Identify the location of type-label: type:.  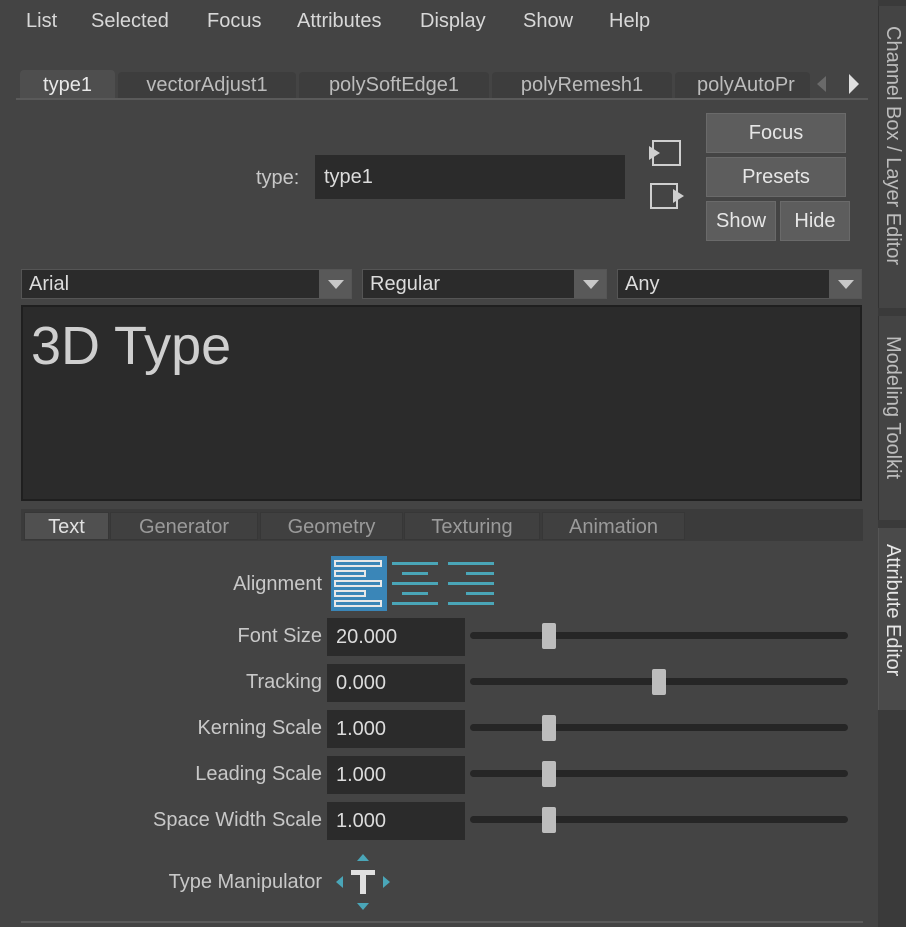
(278, 178).